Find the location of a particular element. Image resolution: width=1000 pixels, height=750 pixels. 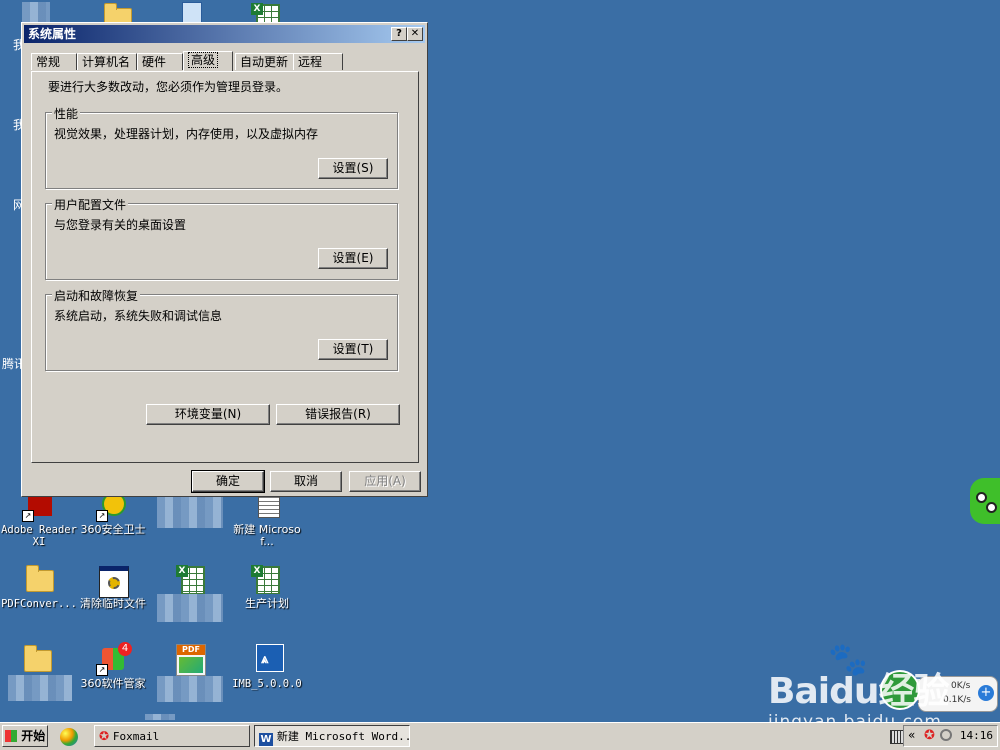

clock: 14:16 is located at coordinates (976, 735).